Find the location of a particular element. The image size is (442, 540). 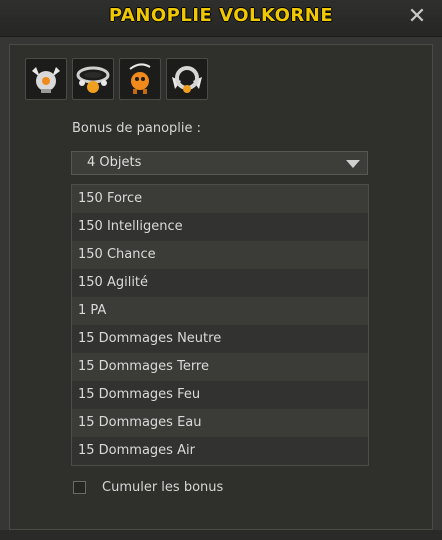

cumul-label: Cumuler les bonus is located at coordinates (162, 487).